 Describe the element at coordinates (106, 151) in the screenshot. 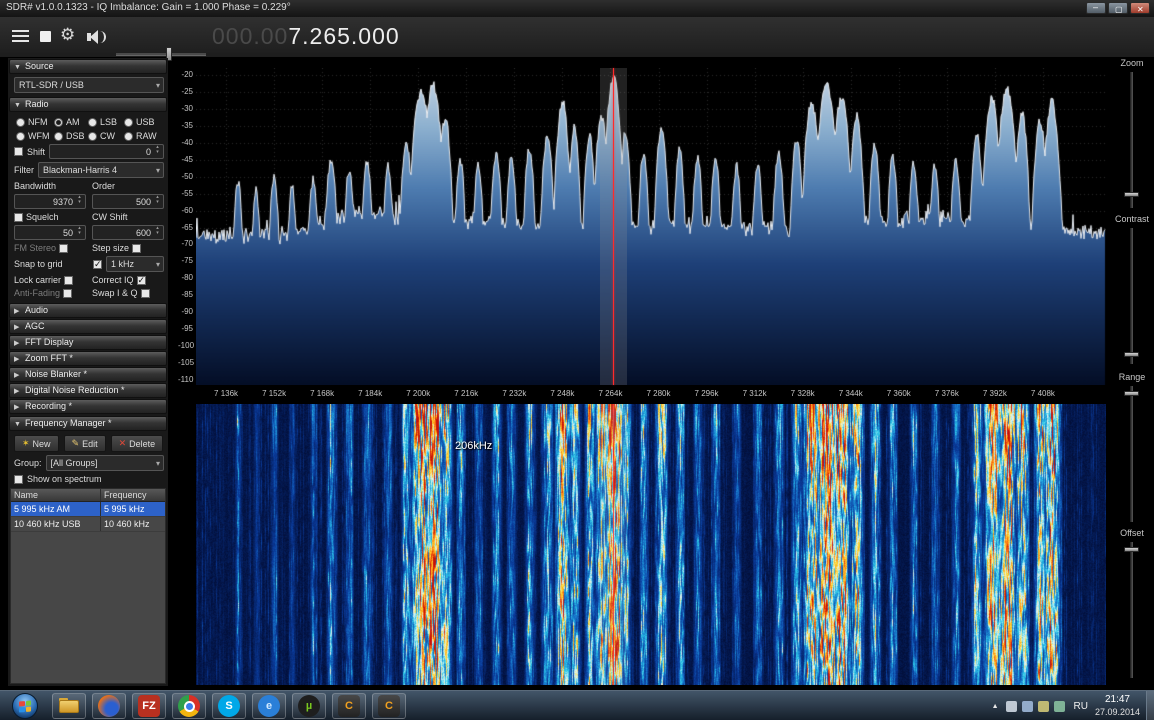

I see `shift-input: 0` at that location.